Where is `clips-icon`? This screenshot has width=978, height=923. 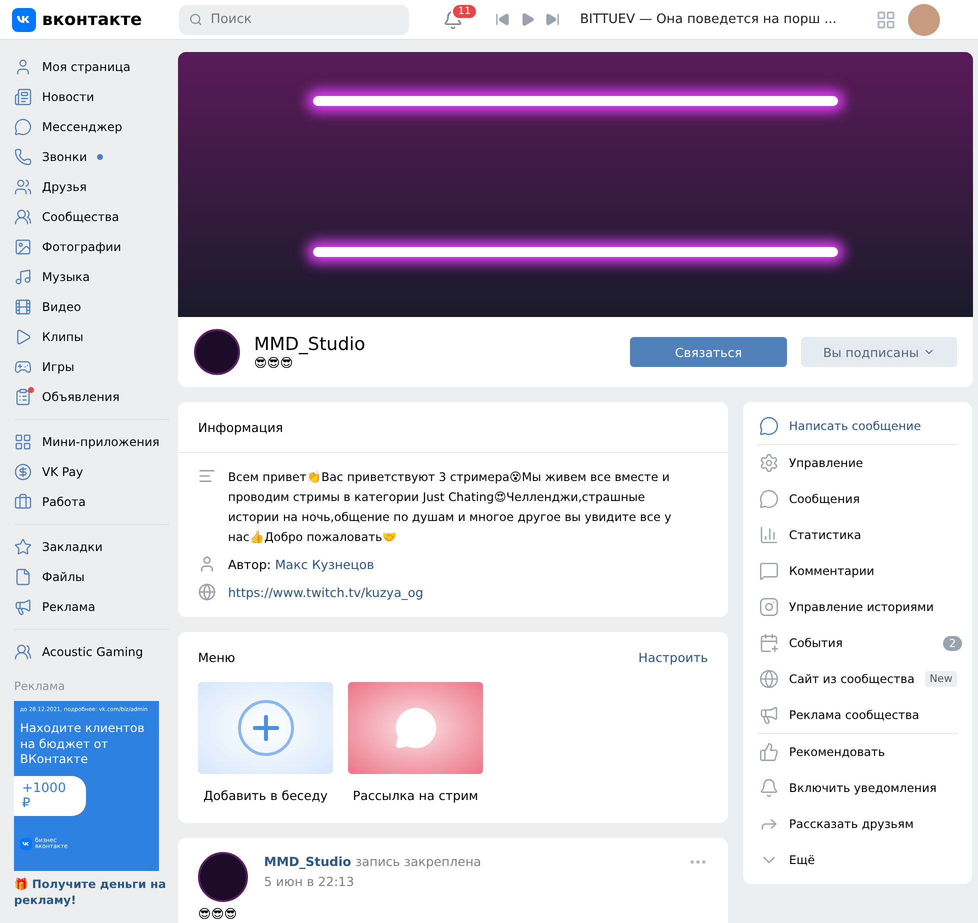
clips-icon is located at coordinates (23, 337).